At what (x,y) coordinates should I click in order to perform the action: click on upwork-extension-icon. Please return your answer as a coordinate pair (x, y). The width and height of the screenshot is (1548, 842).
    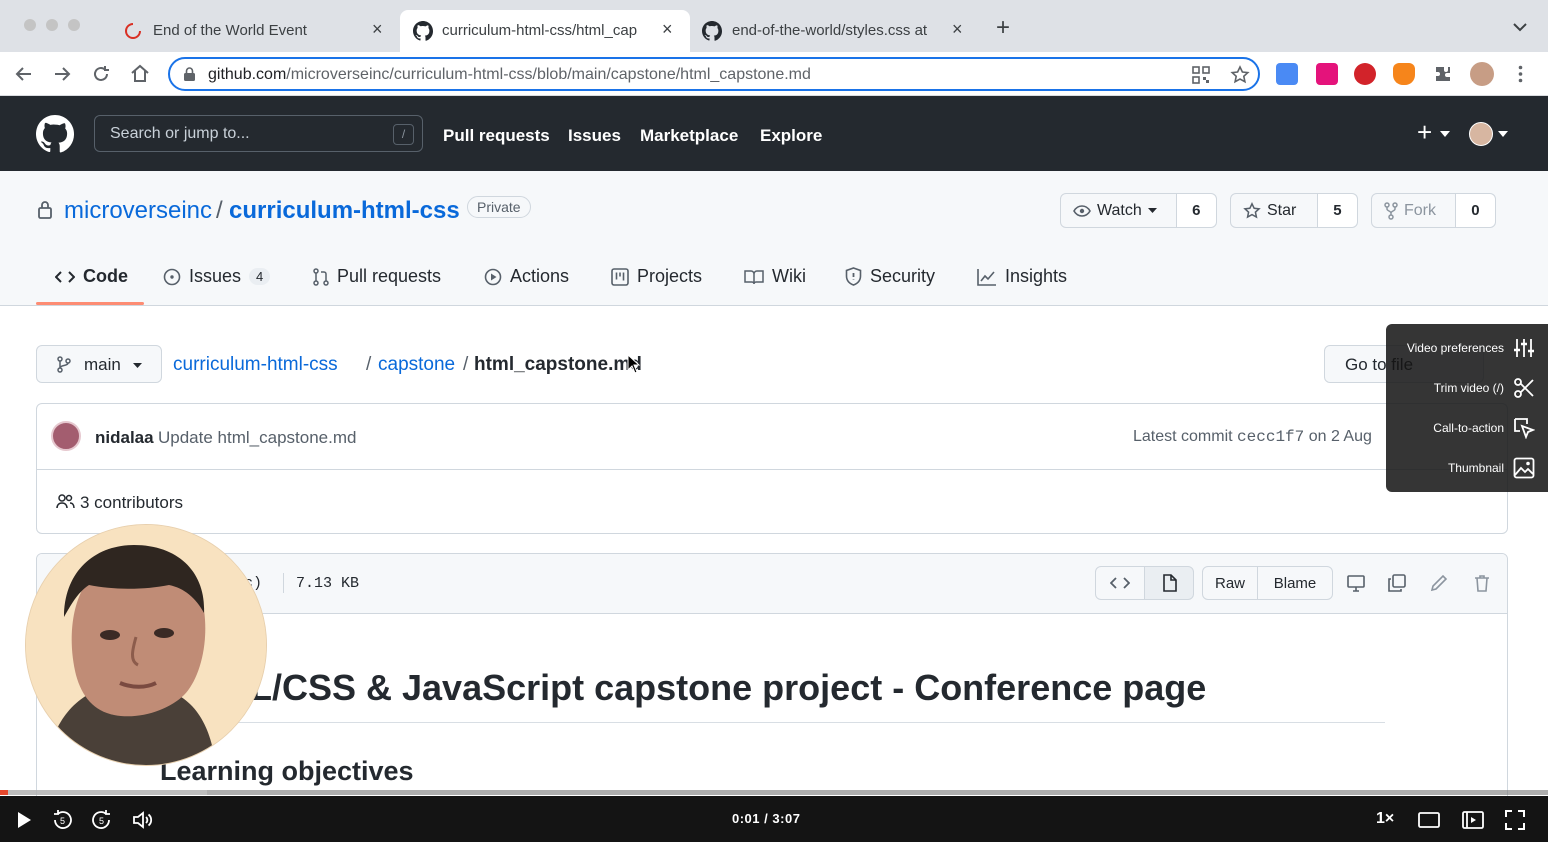
    Looking at the image, I should click on (1327, 74).